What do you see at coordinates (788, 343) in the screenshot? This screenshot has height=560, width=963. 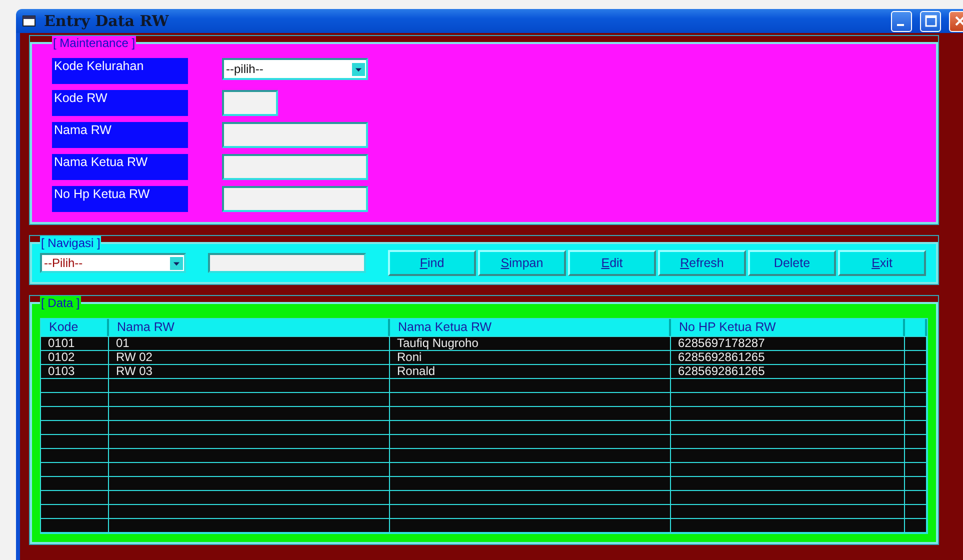 I see `table-cell: 6285697178287` at bounding box center [788, 343].